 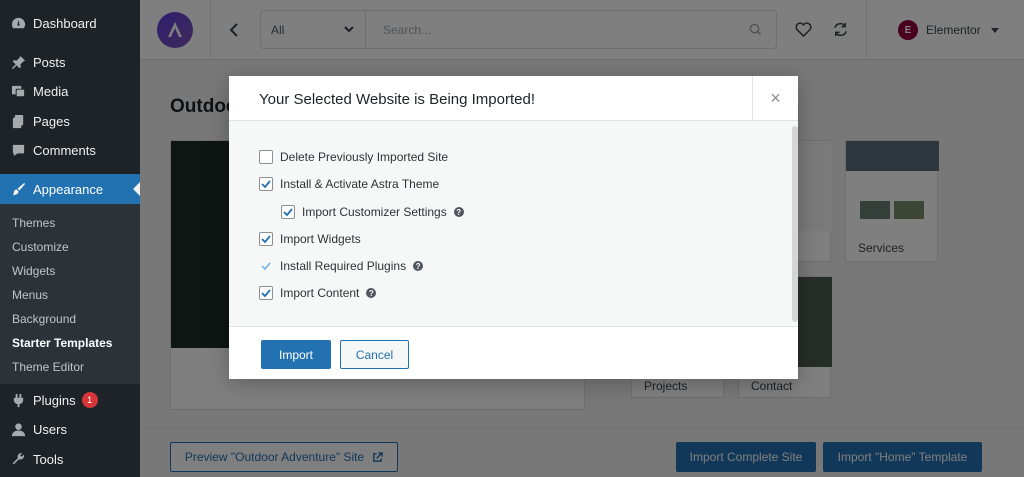 I want to click on sidebar-item-dashboard: Dashboard, so click(x=70, y=23).